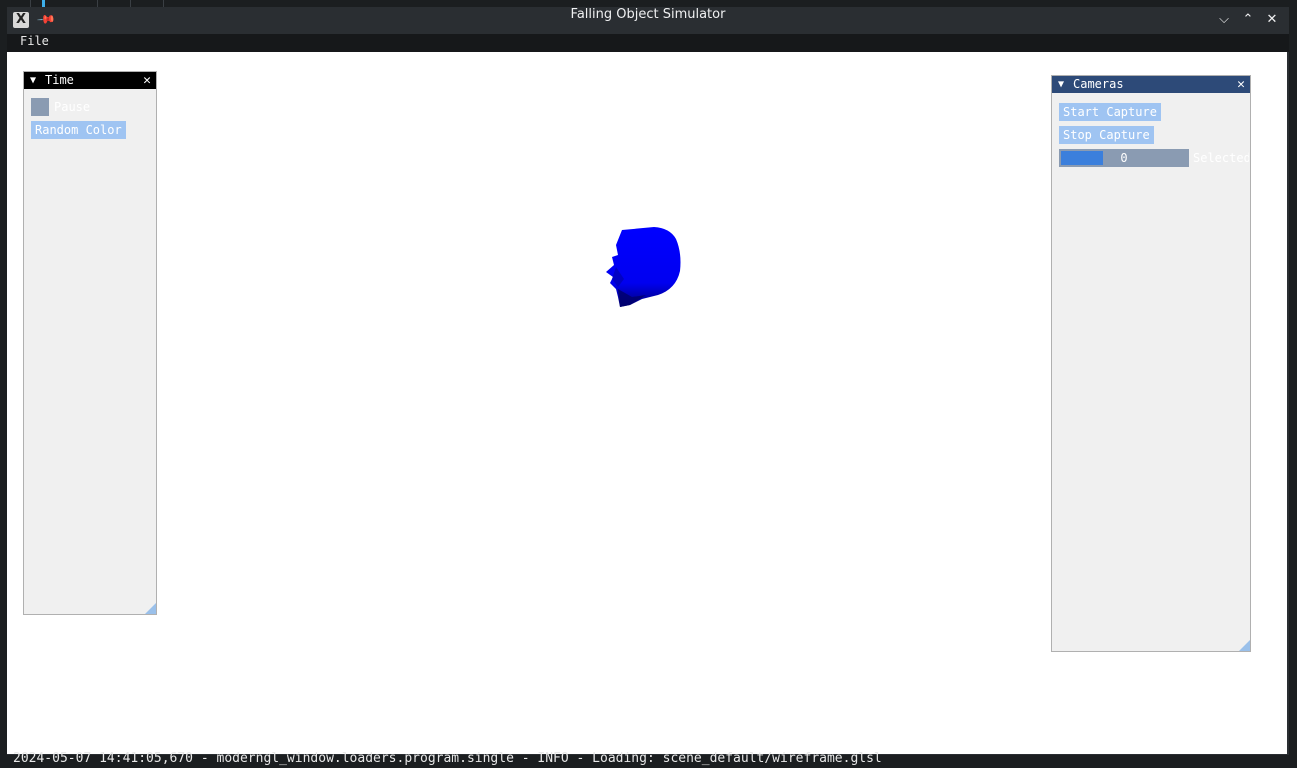 Image resolution: width=1297 pixels, height=768 pixels. I want to click on cameras-panel-header: ▼ Cameras ✕, so click(1151, 84).